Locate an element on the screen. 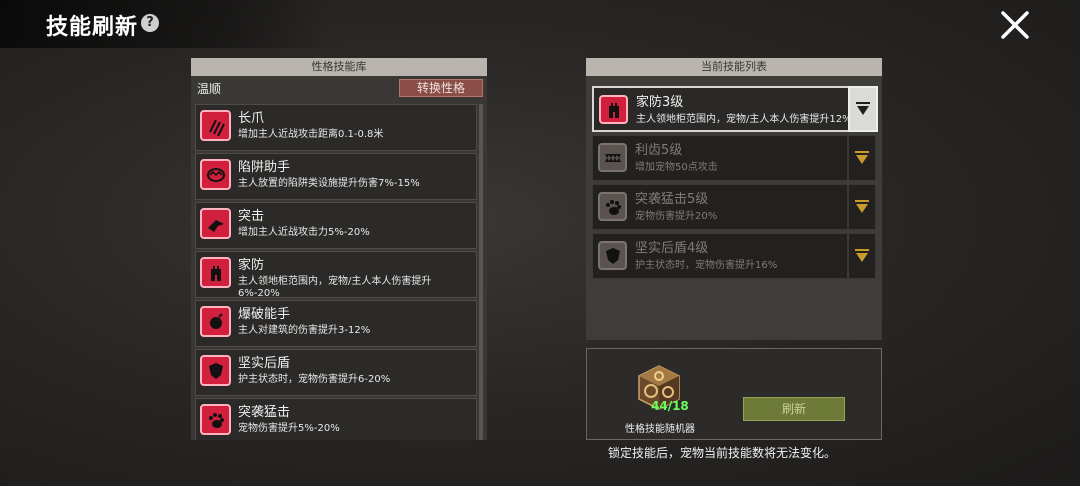  skill-name: 坚实后盾 is located at coordinates (264, 363).